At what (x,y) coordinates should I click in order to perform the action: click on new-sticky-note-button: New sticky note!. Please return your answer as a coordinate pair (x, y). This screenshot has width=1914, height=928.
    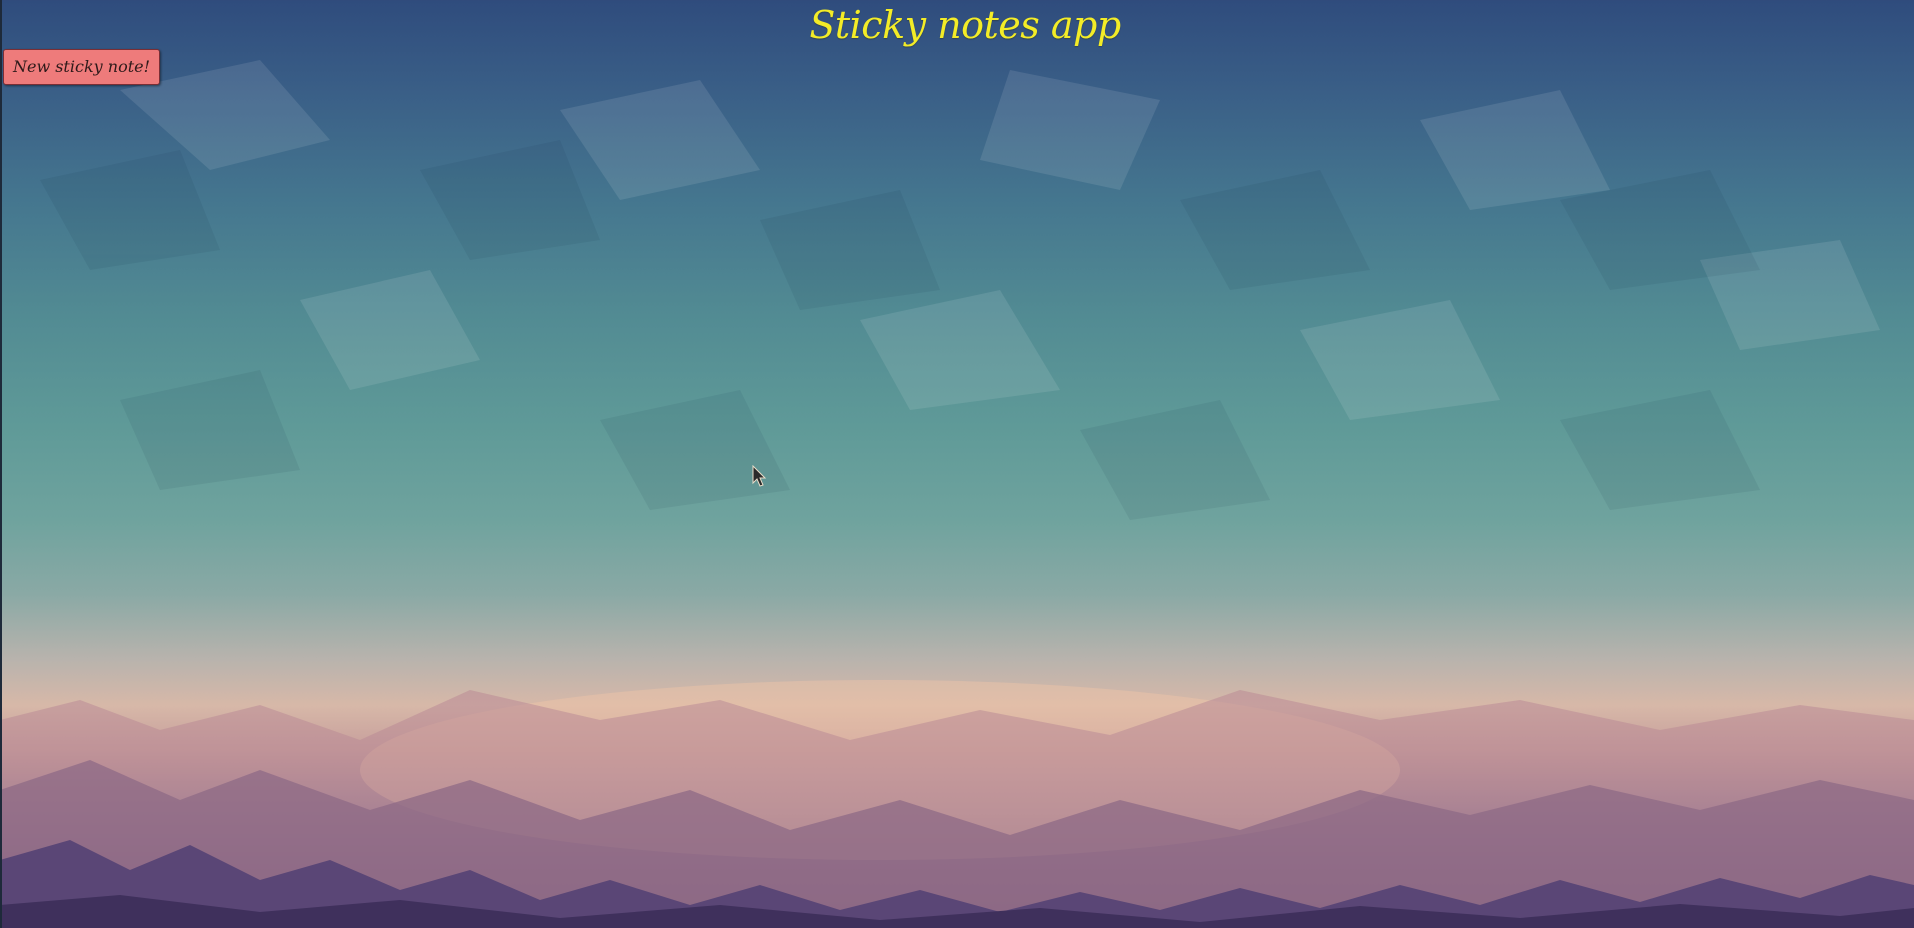
    Looking at the image, I should click on (81, 67).